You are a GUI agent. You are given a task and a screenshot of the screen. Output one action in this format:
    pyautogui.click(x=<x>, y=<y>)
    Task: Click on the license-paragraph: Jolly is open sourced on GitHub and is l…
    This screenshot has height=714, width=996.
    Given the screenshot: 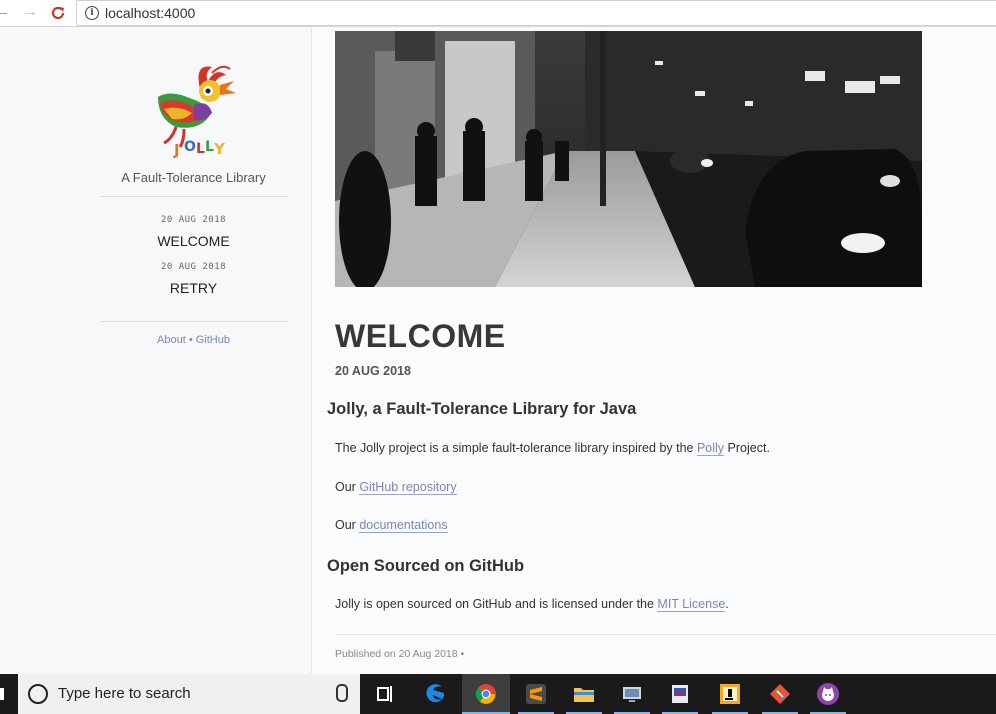 What is the action you would take?
    pyautogui.click(x=532, y=604)
    